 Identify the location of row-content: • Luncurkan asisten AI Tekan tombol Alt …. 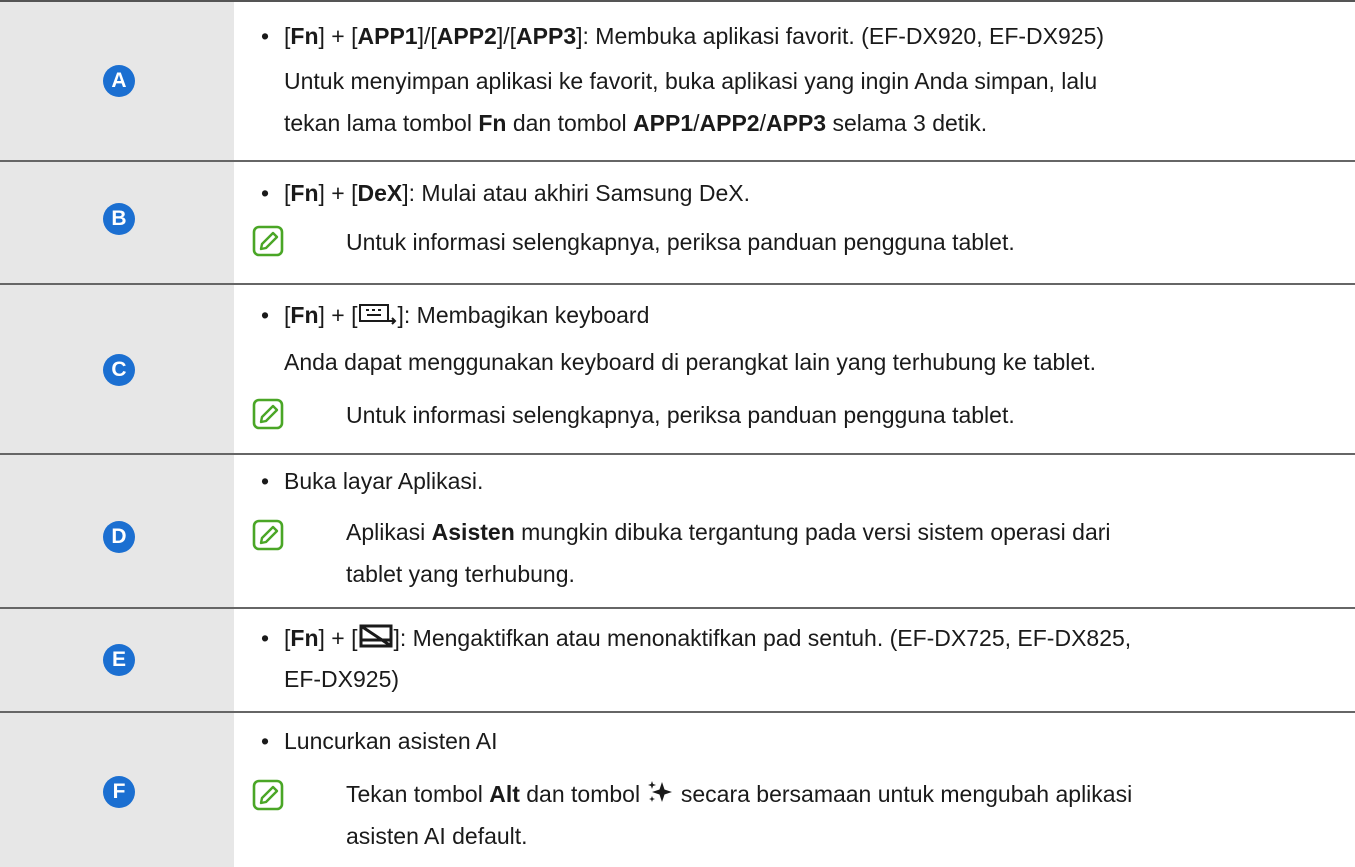
(794, 790).